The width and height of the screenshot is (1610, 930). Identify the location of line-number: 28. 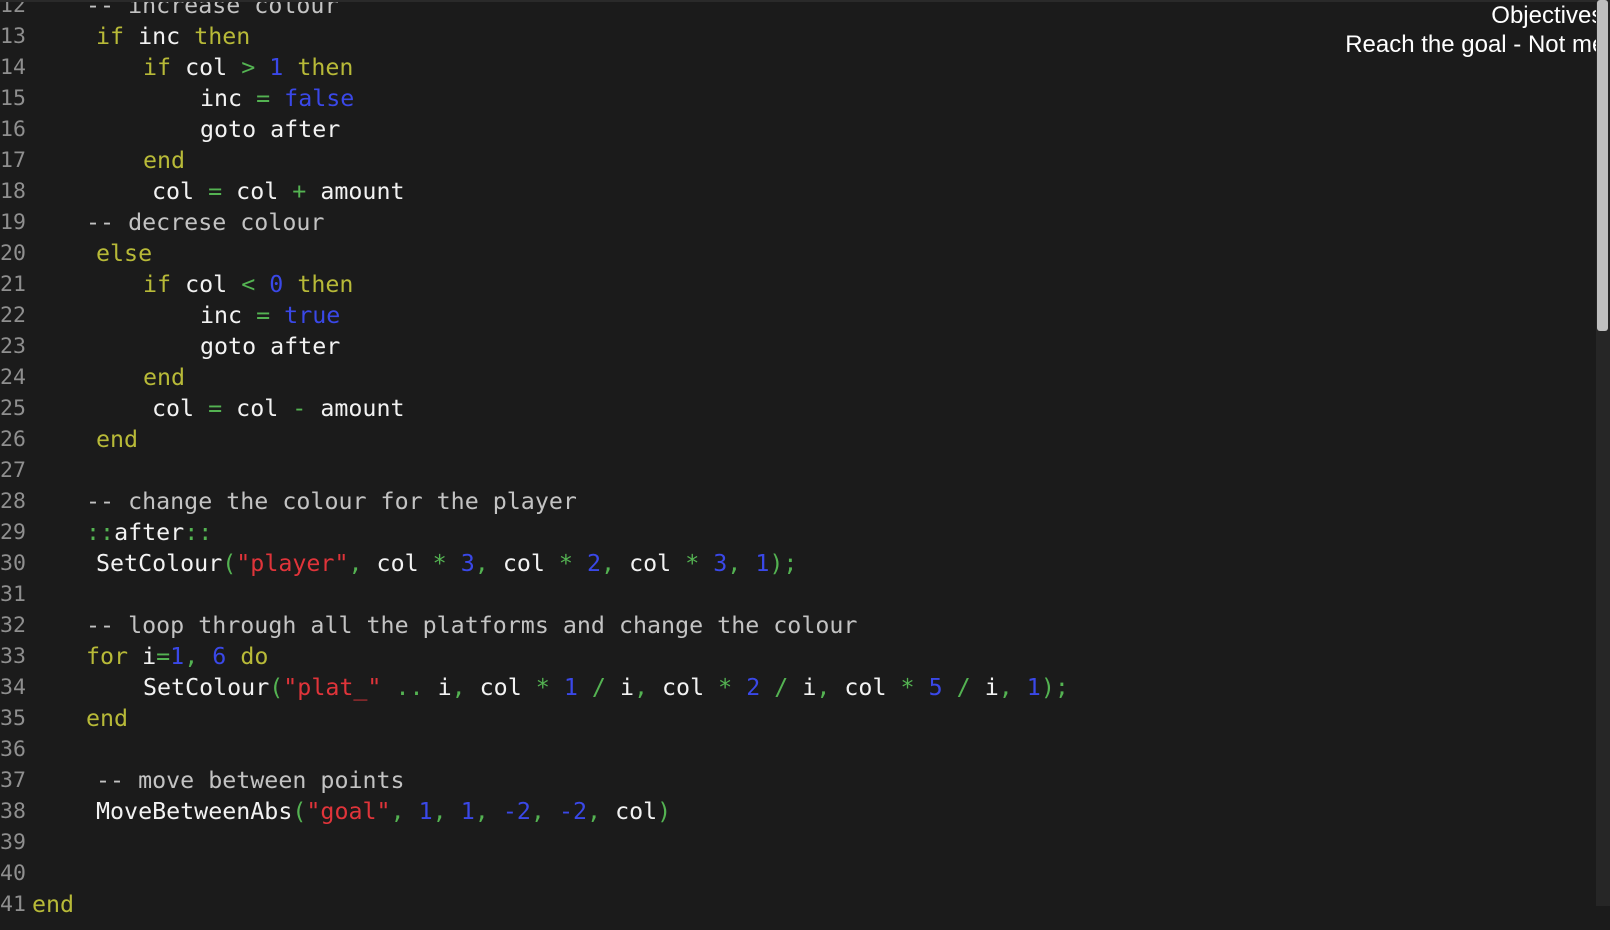
(13, 501).